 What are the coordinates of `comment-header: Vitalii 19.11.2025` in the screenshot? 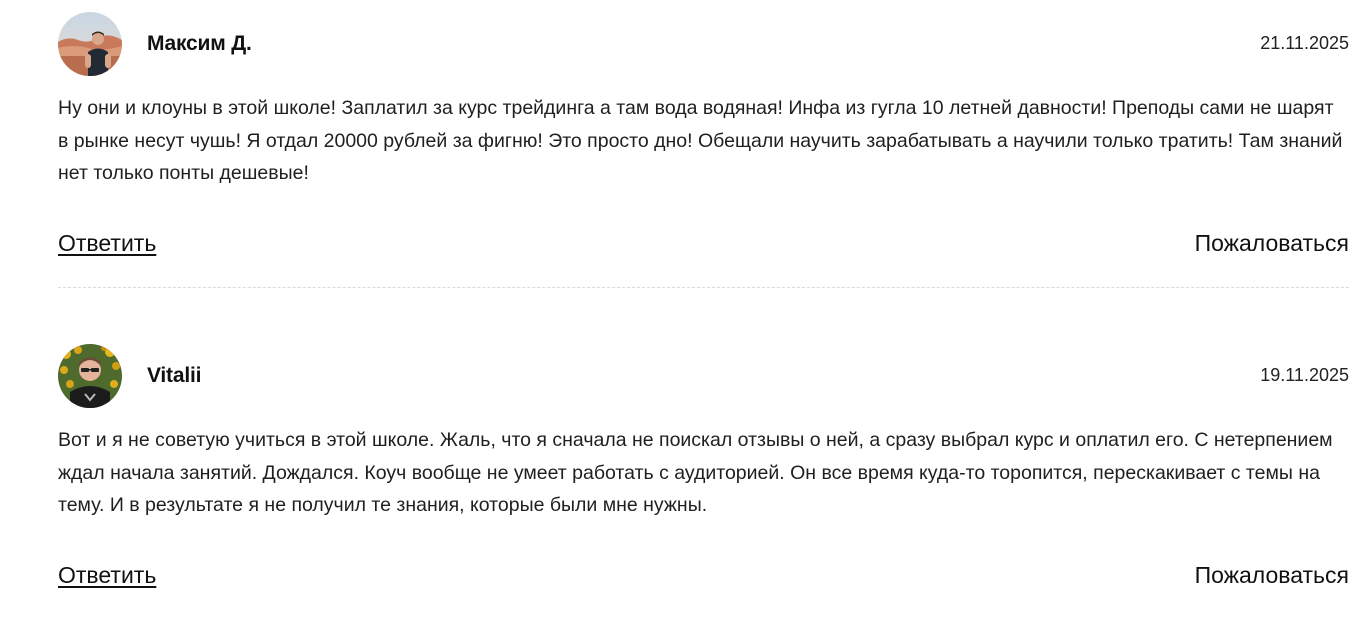 It's located at (703, 377).